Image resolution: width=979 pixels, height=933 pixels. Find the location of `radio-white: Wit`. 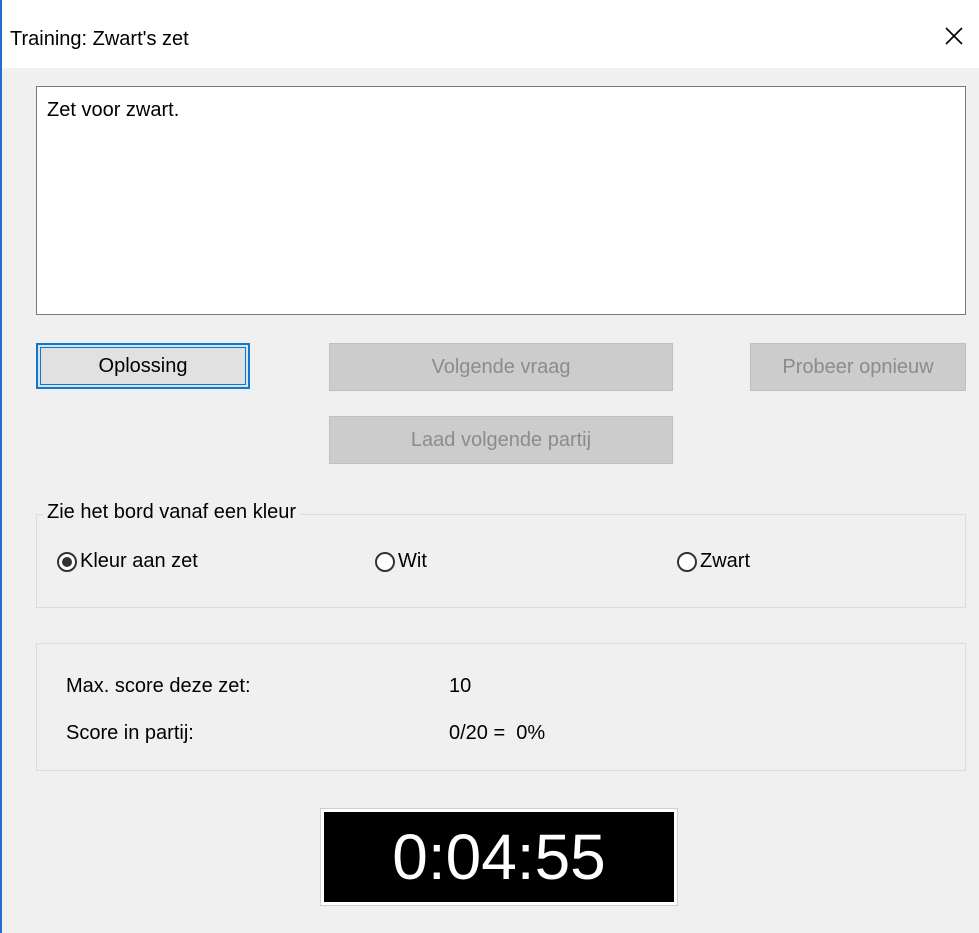

radio-white: Wit is located at coordinates (401, 561).